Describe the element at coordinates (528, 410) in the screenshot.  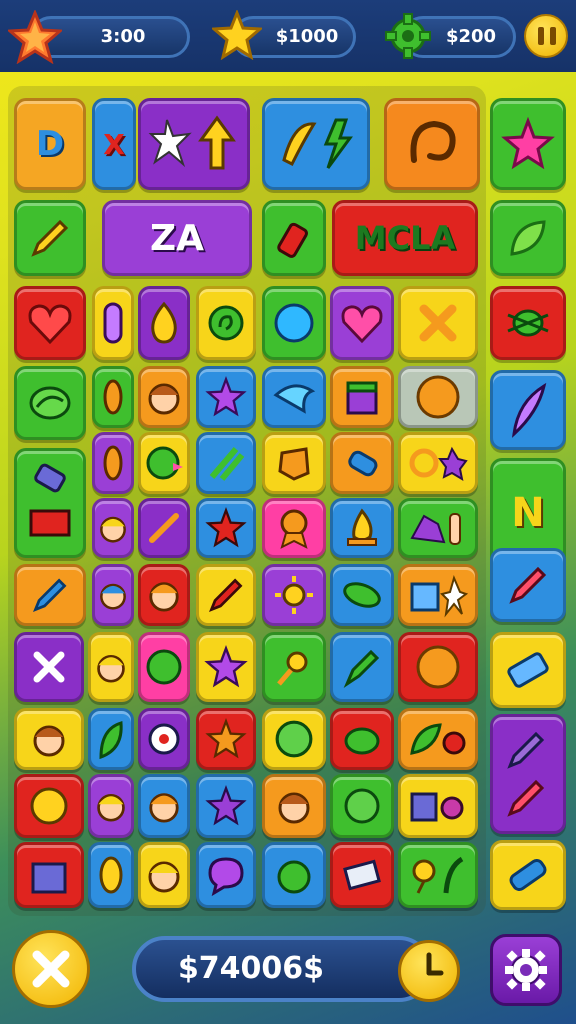
I see `tile-feather` at that location.